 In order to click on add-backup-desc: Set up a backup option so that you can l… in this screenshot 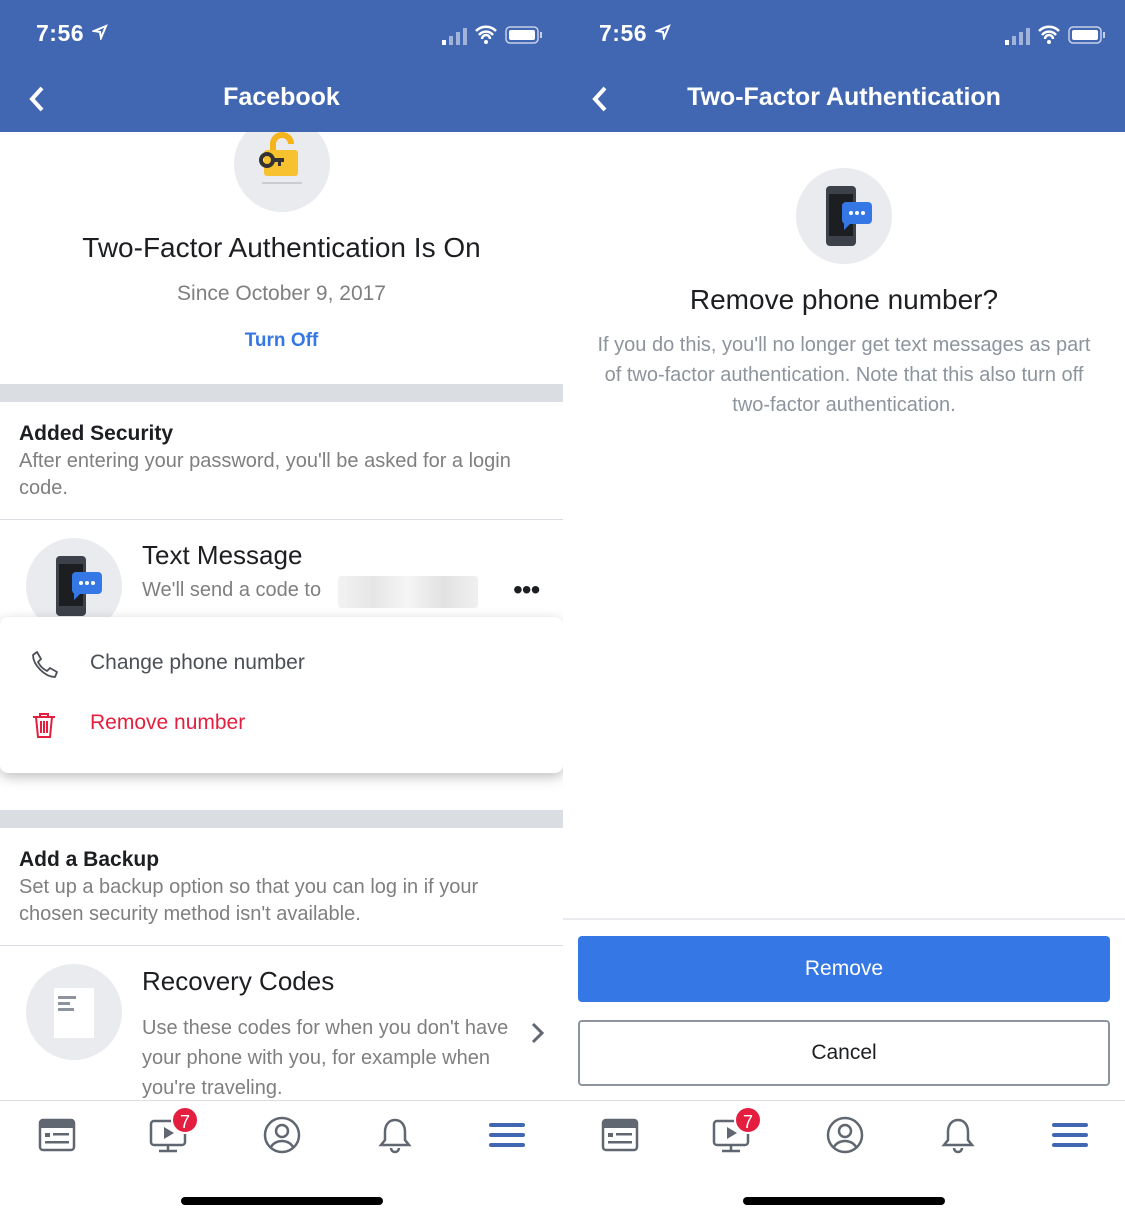, I will do `click(249, 900)`.